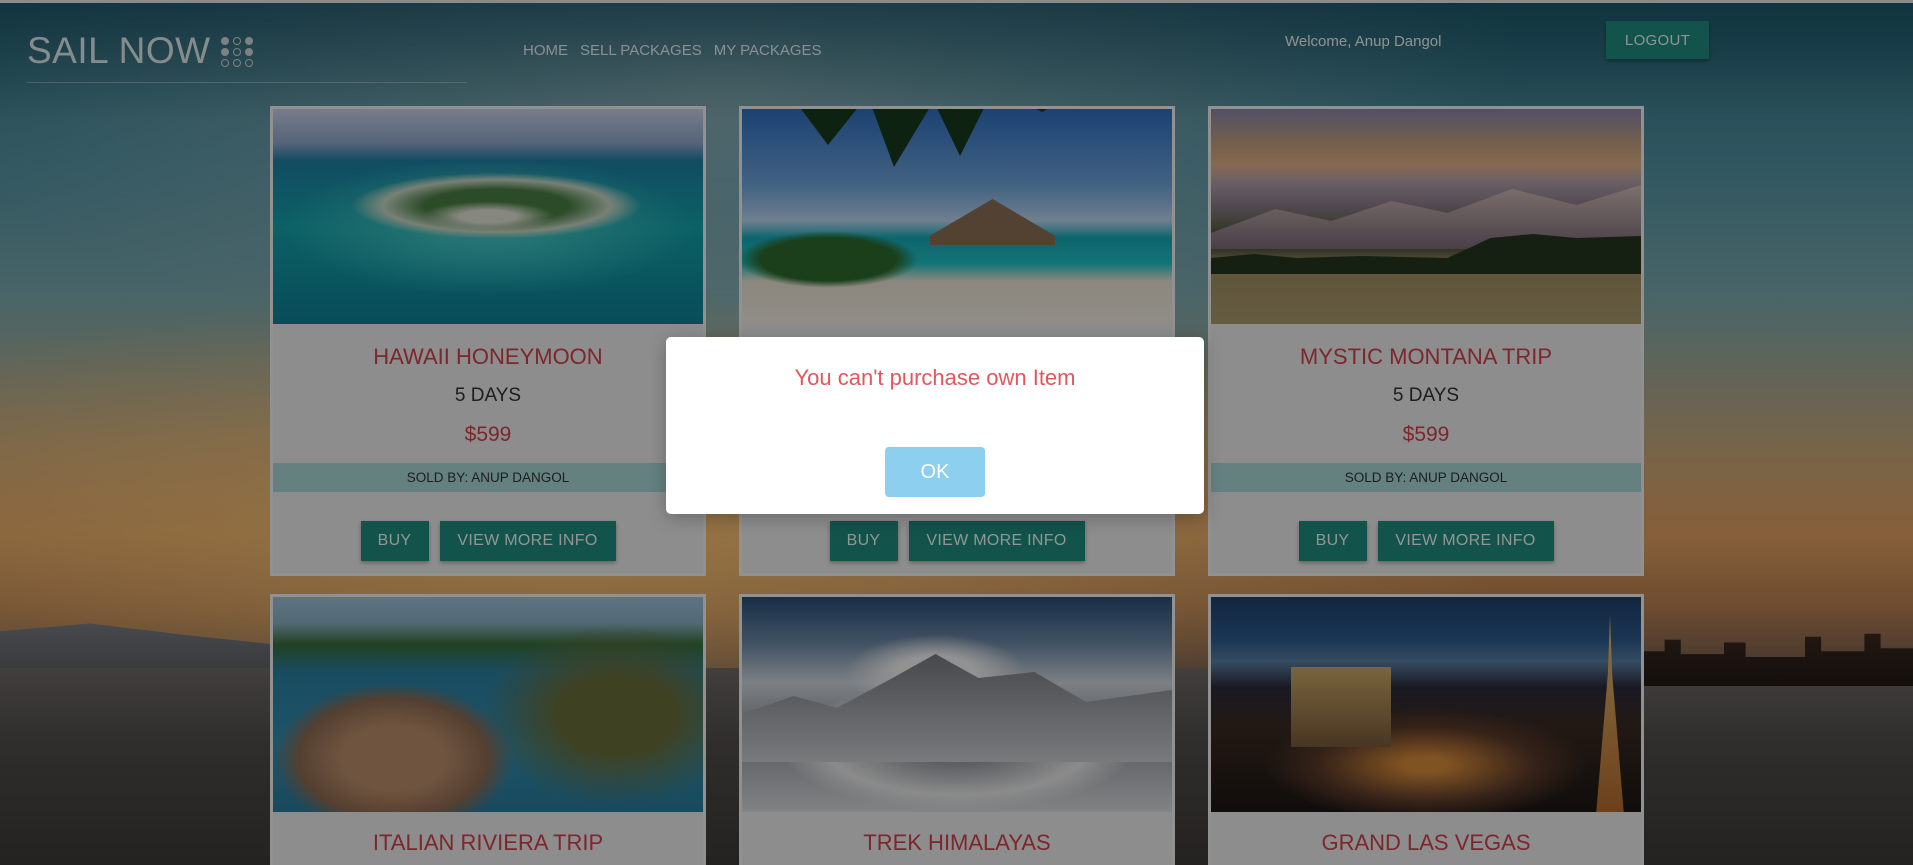 This screenshot has height=865, width=1913. Describe the element at coordinates (935, 377) in the screenshot. I see `alert-message: You can't purchase own Item` at that location.